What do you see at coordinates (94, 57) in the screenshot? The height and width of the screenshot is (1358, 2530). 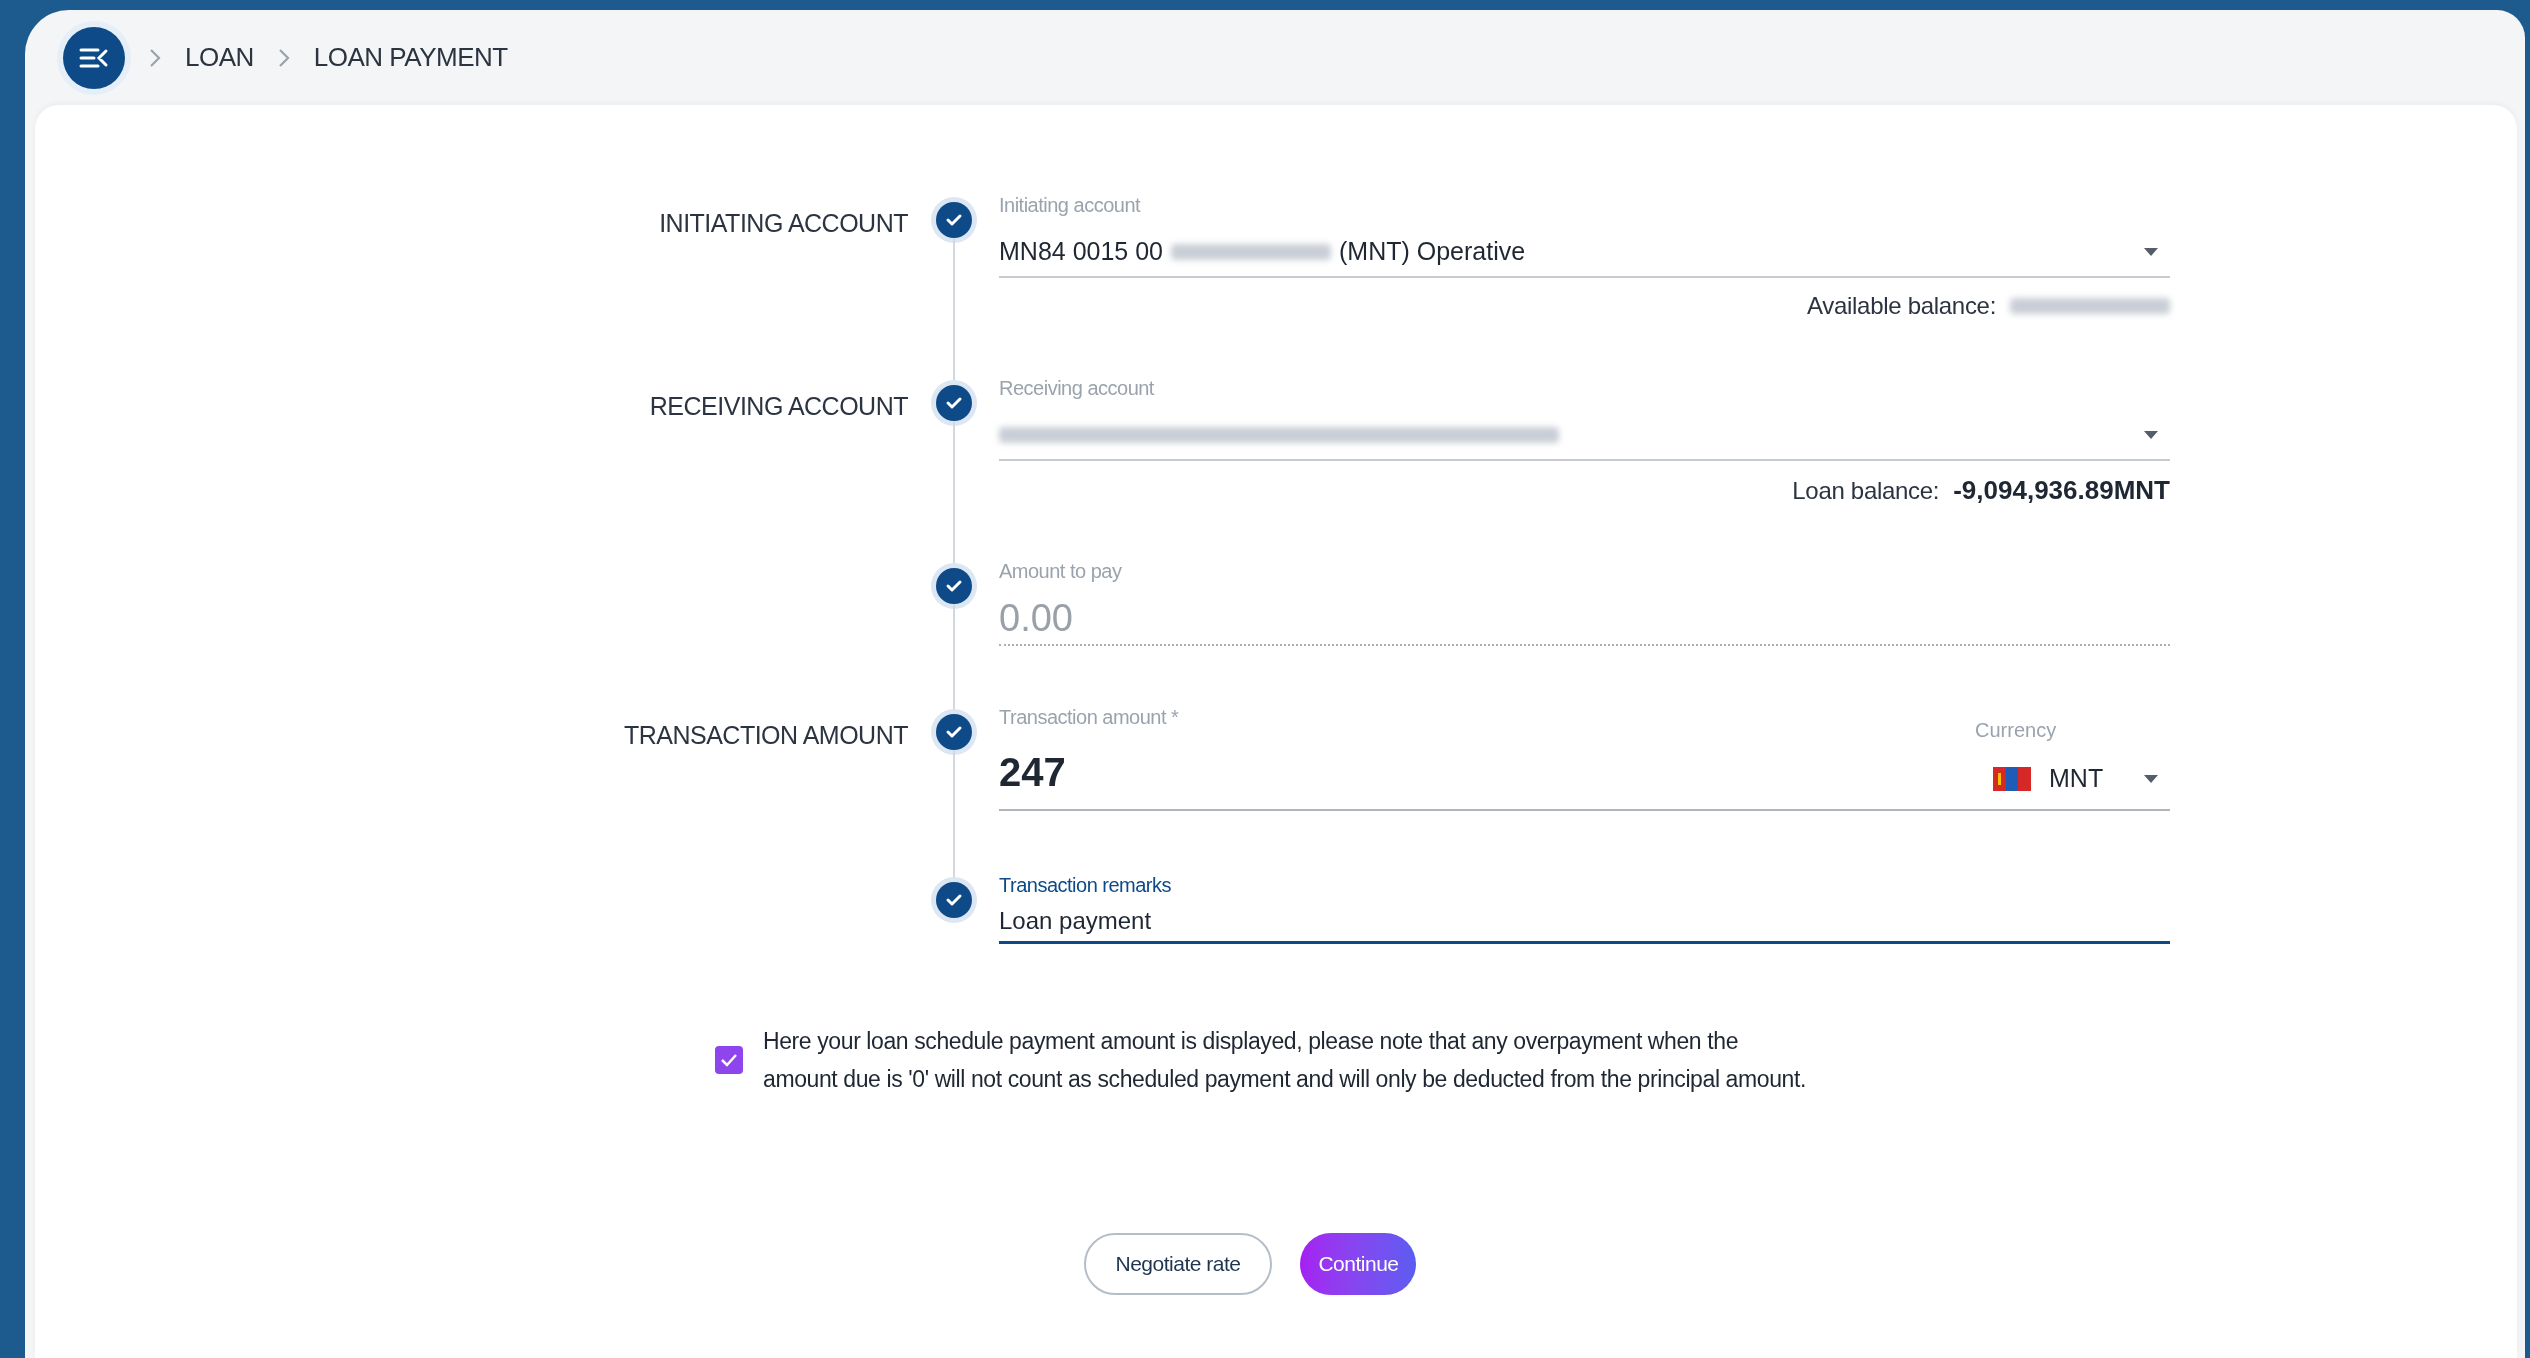 I see `menu-collapse-icon` at bounding box center [94, 57].